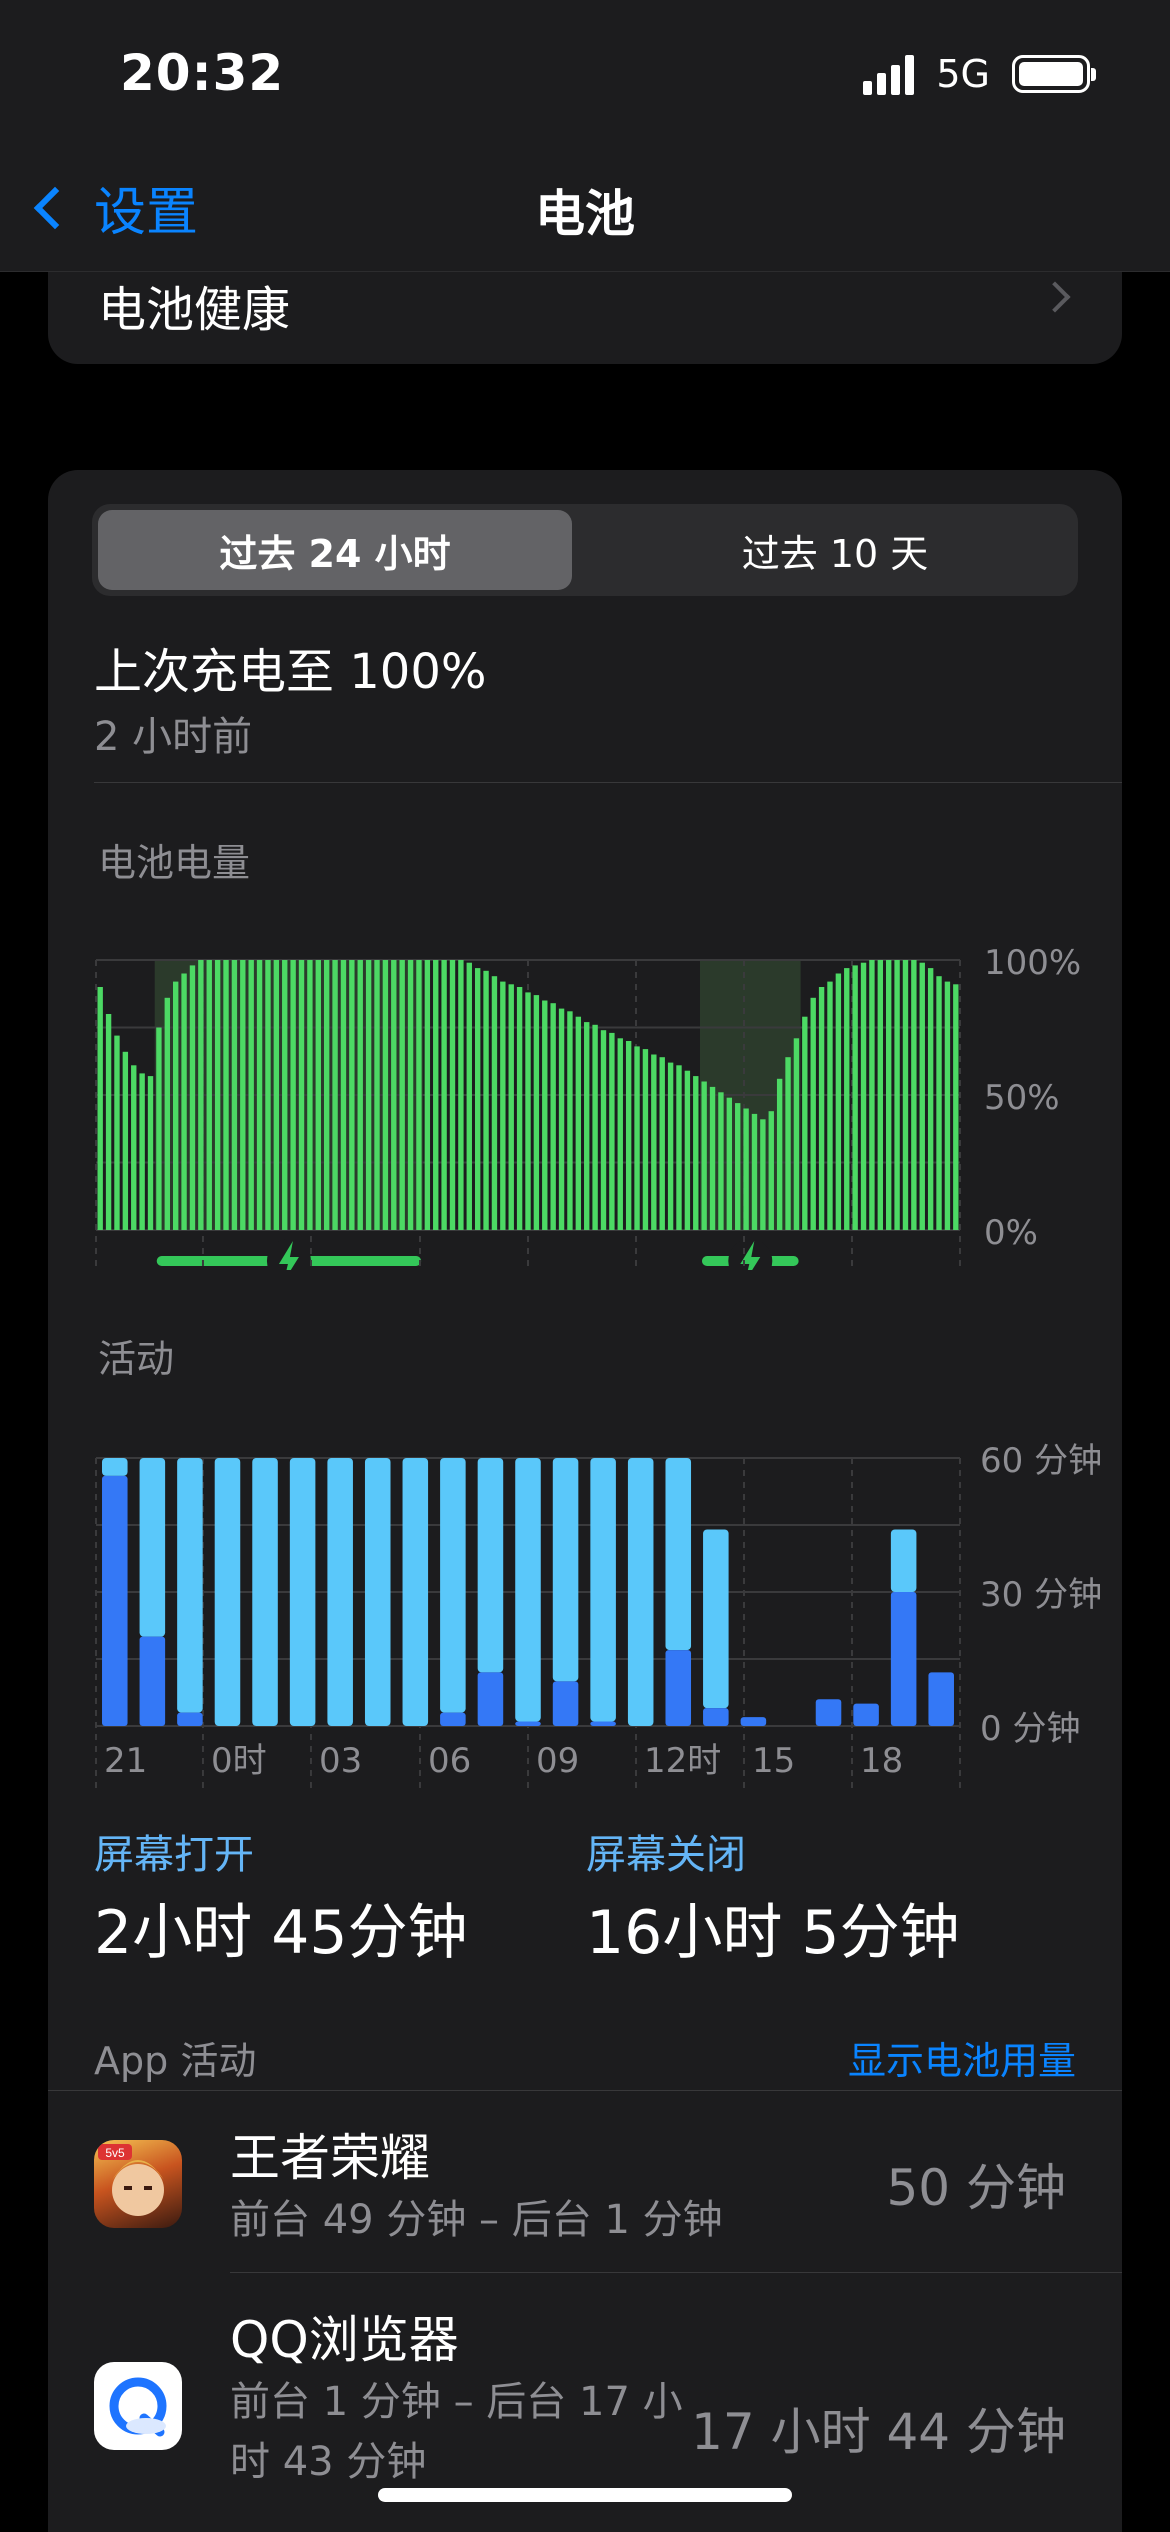 The image size is (1170, 2532). What do you see at coordinates (456, 2432) in the screenshot?
I see `app-usage-detail: 前台 1 分钟 – 后台 17 小时 43 分钟` at bounding box center [456, 2432].